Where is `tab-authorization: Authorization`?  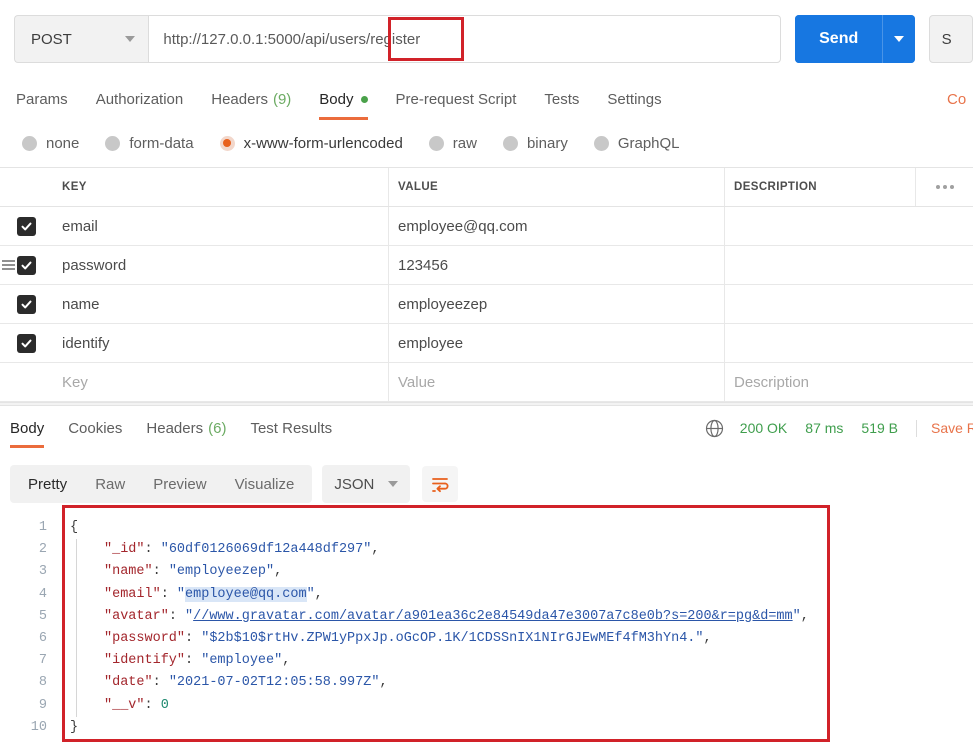 tab-authorization: Authorization is located at coordinates (140, 99).